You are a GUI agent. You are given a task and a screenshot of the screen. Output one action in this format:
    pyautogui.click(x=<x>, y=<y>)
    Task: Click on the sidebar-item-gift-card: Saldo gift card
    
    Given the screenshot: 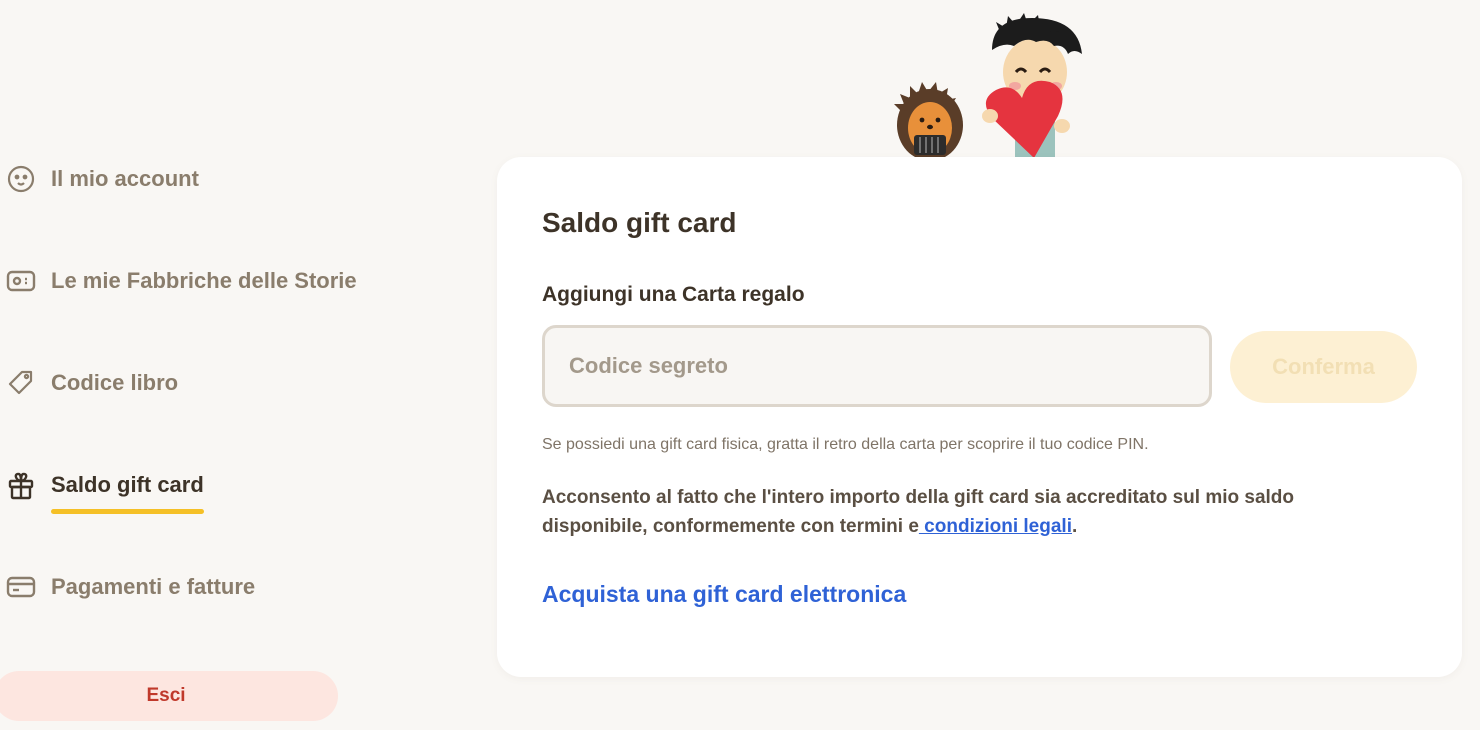 What is the action you would take?
    pyautogui.click(x=105, y=492)
    